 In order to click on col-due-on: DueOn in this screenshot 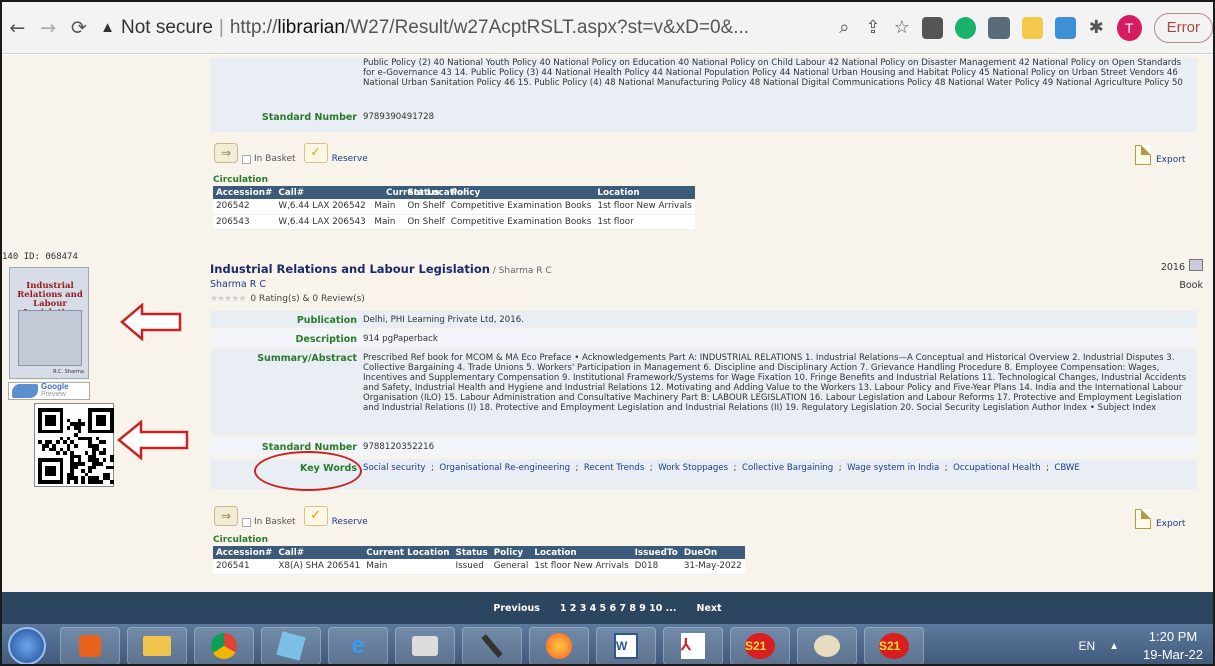, I will do `click(712, 552)`.